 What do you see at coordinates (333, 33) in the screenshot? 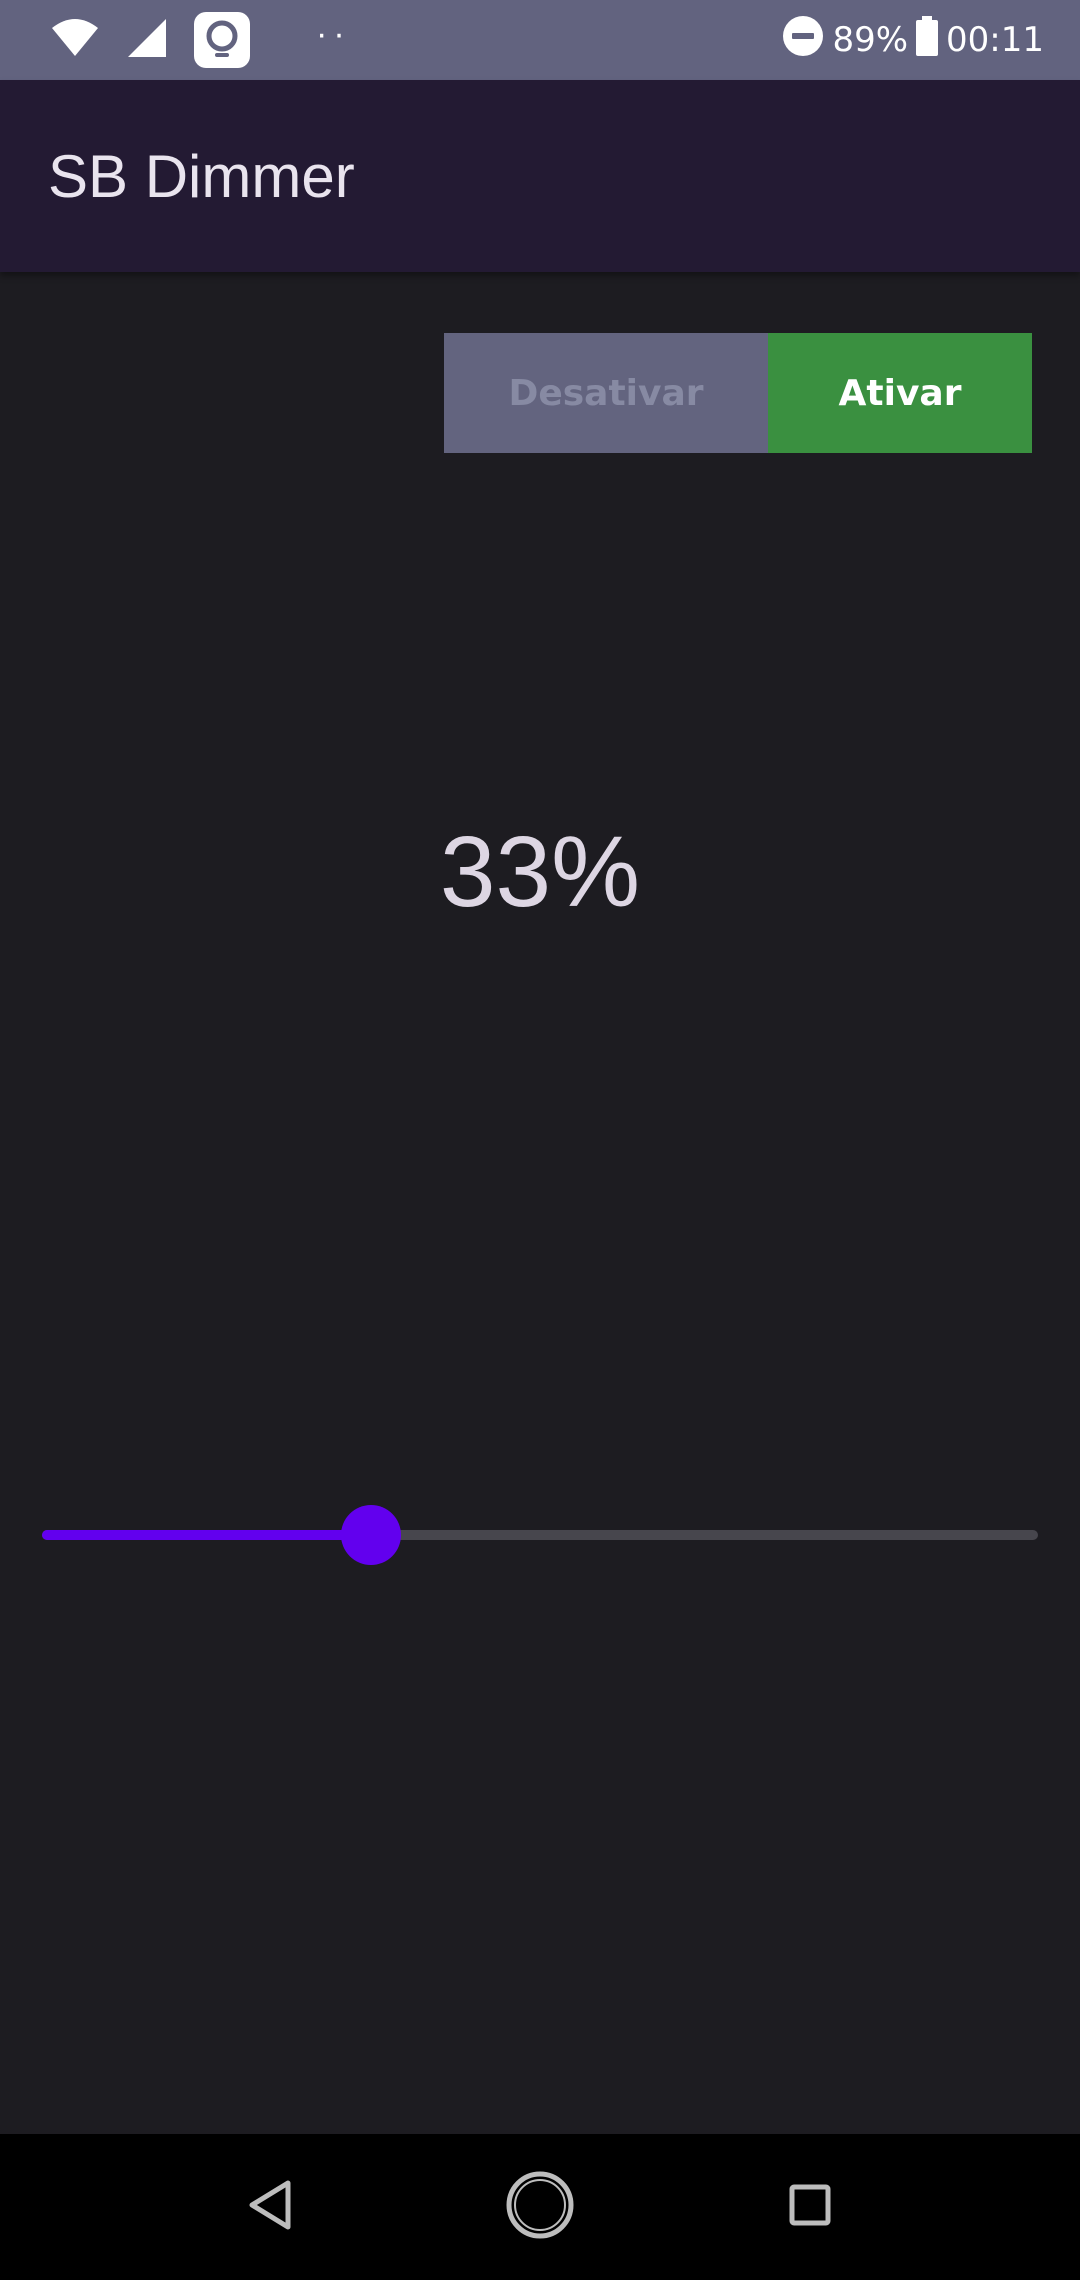
I see `notification-dots: ··` at bounding box center [333, 33].